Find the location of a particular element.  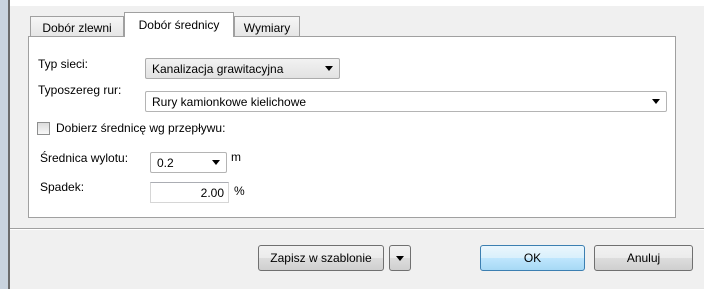

cancel-button: Anuluj is located at coordinates (643, 258).